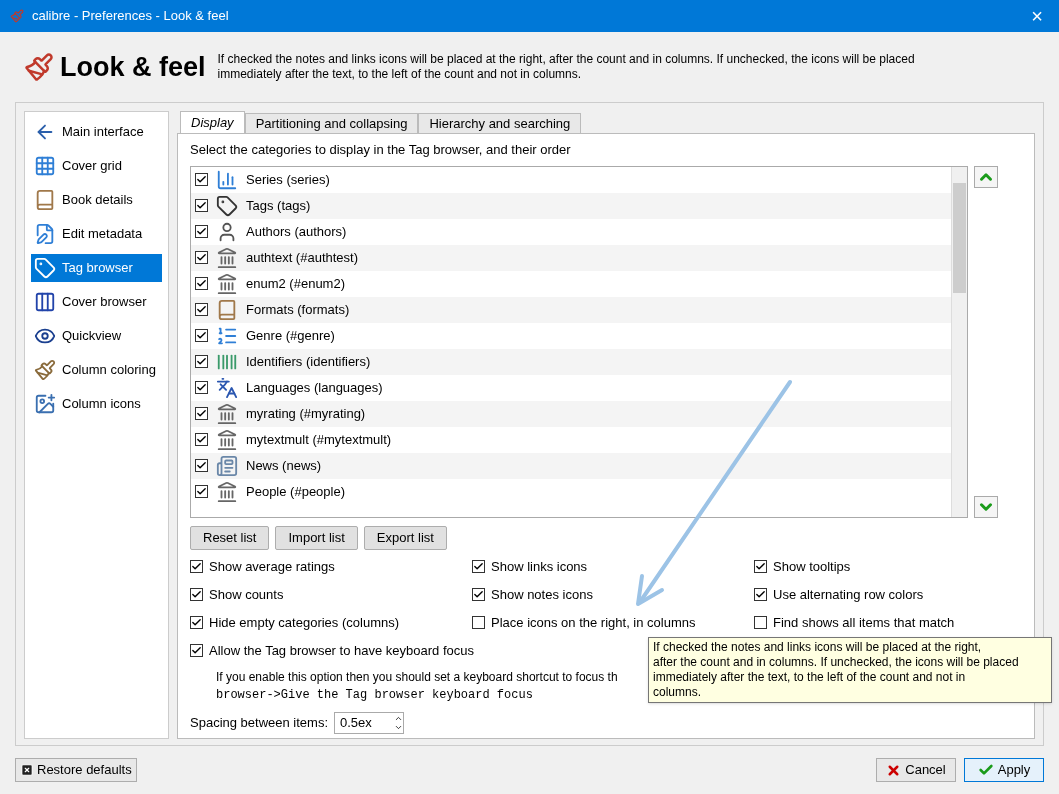 The width and height of the screenshot is (1059, 794). Describe the element at coordinates (96, 404) in the screenshot. I see `sidebar-item: Column icons` at that location.